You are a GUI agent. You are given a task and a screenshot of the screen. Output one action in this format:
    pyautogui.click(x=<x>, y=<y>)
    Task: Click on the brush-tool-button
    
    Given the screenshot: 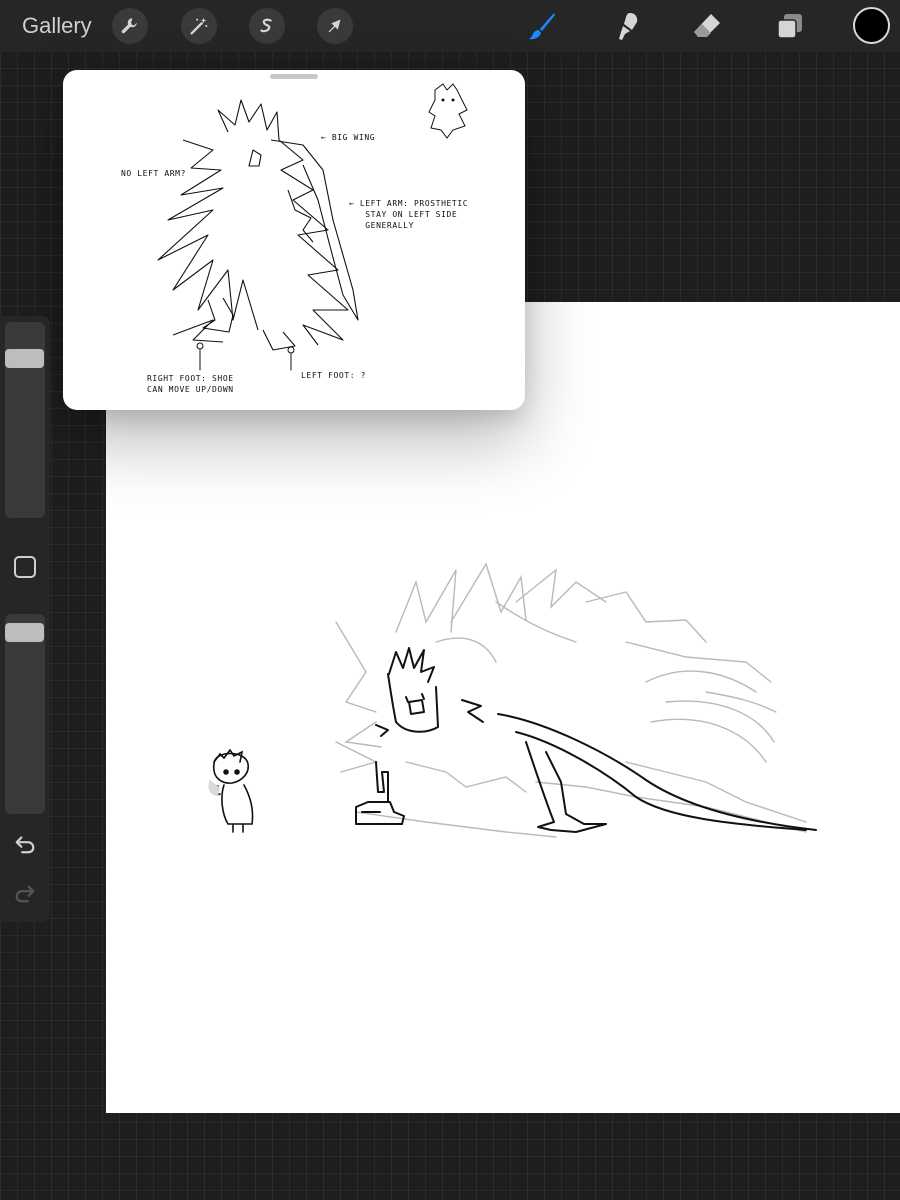 What is the action you would take?
    pyautogui.click(x=542, y=26)
    